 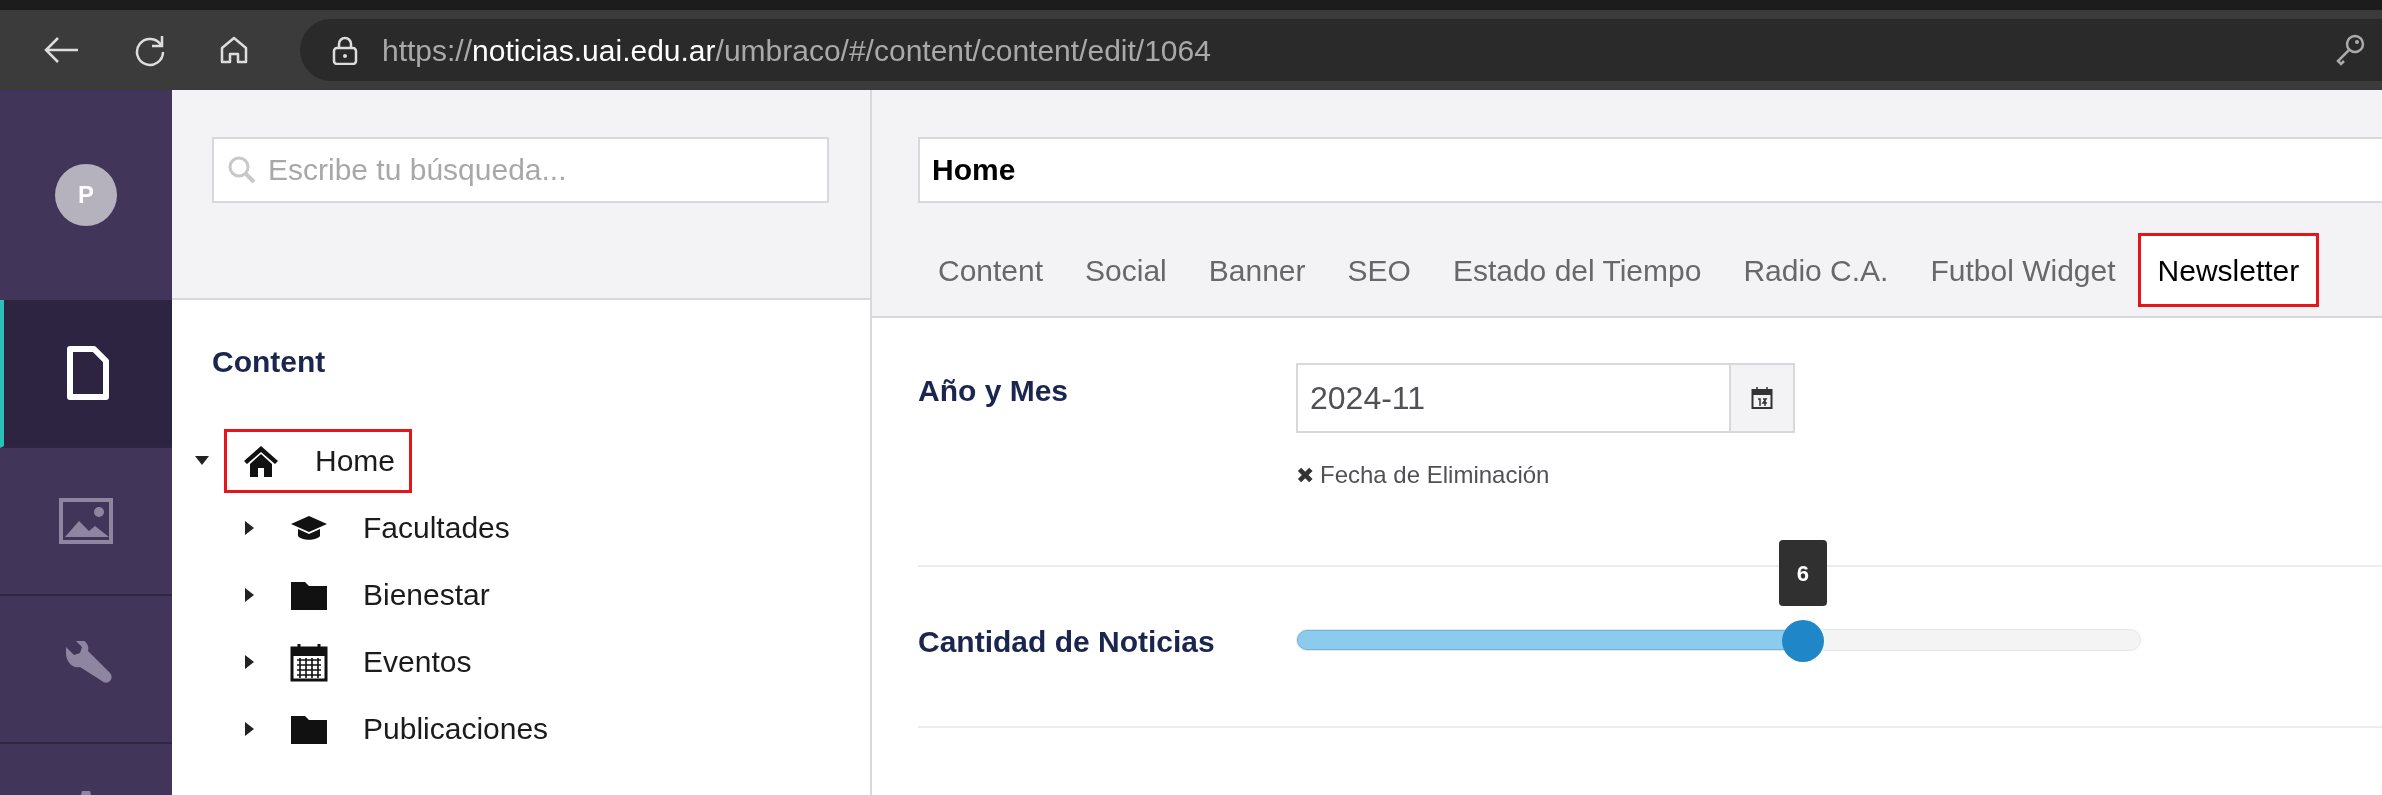 I want to click on image-icon, so click(x=86, y=521).